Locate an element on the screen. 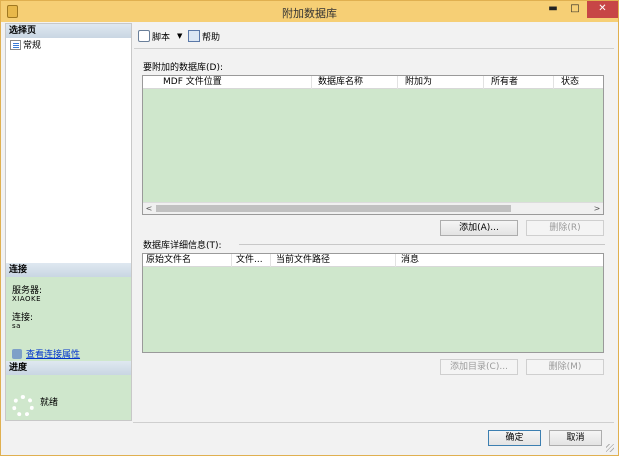 The image size is (619, 456). resize-grip-icon is located at coordinates (610, 448).